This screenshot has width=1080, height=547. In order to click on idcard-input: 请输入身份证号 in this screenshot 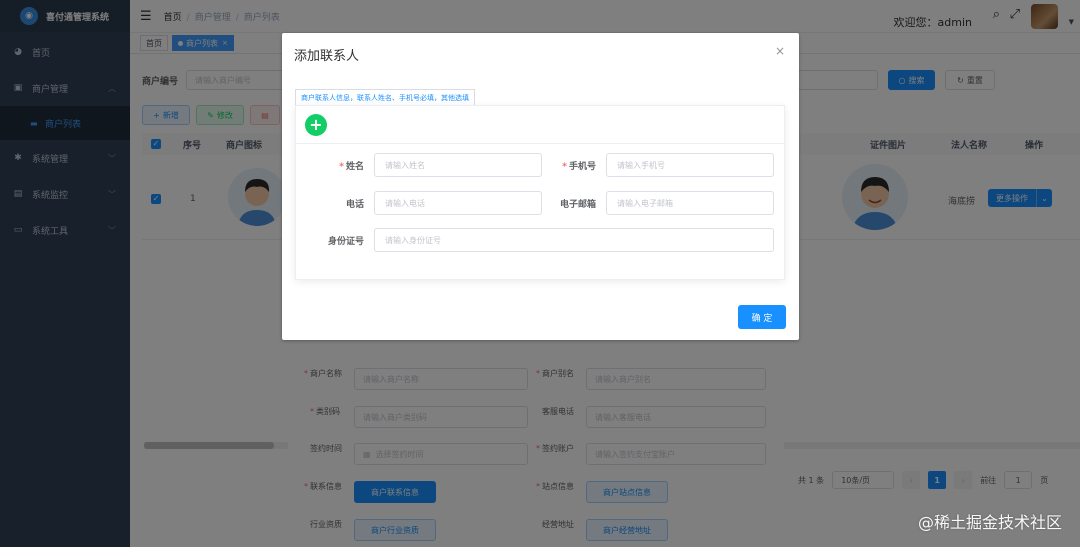, I will do `click(574, 240)`.